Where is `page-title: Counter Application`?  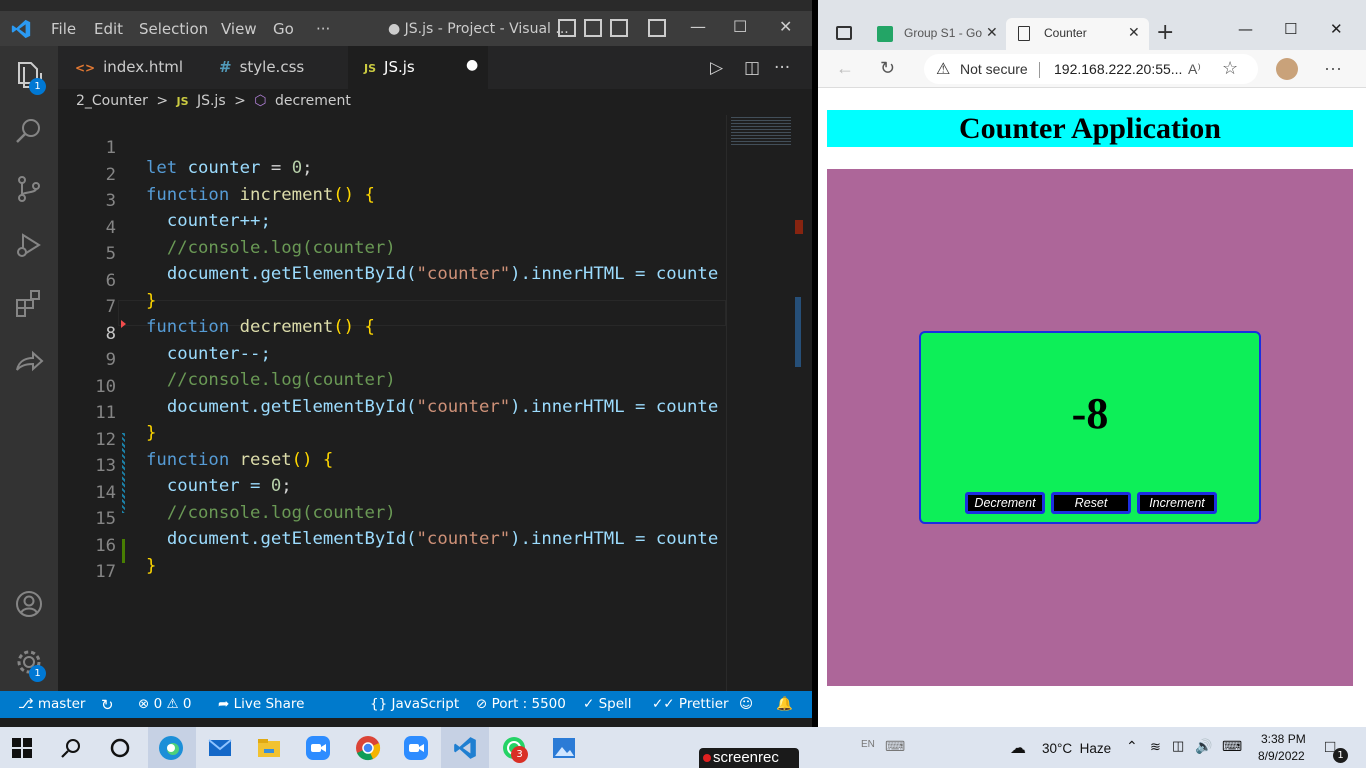
page-title: Counter Application is located at coordinates (1090, 128).